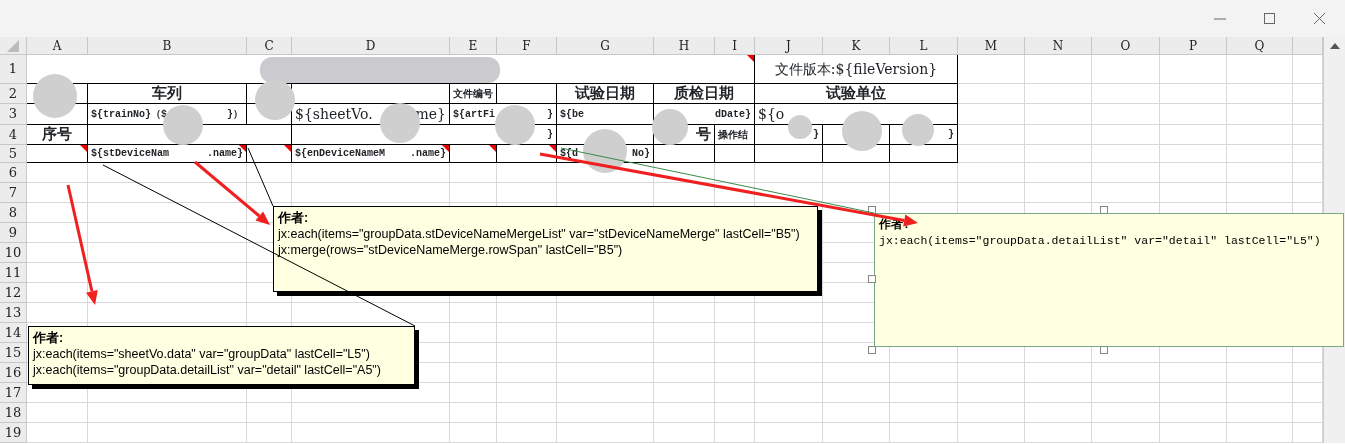  Describe the element at coordinates (1193, 46) in the screenshot. I see `column-header: P` at that location.